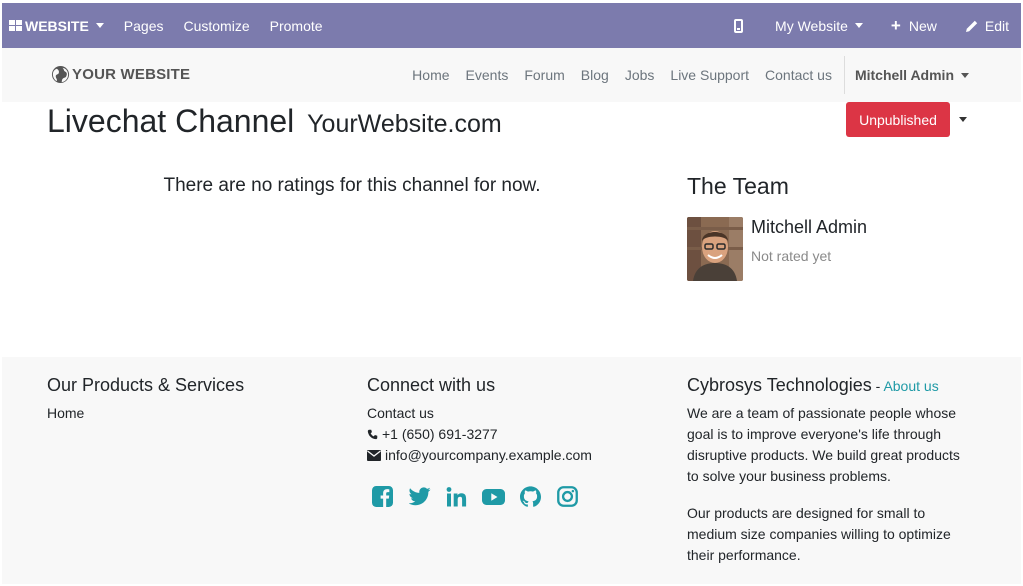  What do you see at coordinates (910, 386) in the screenshot?
I see `about-us-link: About us` at bounding box center [910, 386].